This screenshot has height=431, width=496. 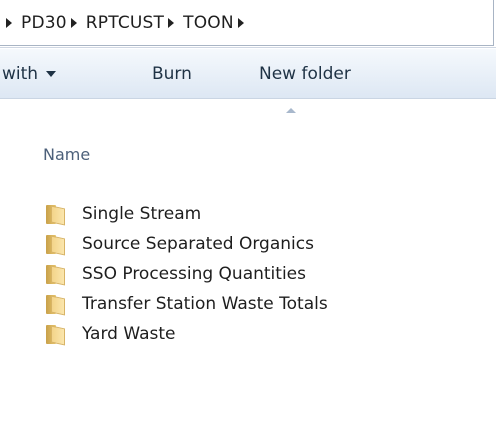 I want to click on file-name: Single Stream, so click(x=142, y=214).